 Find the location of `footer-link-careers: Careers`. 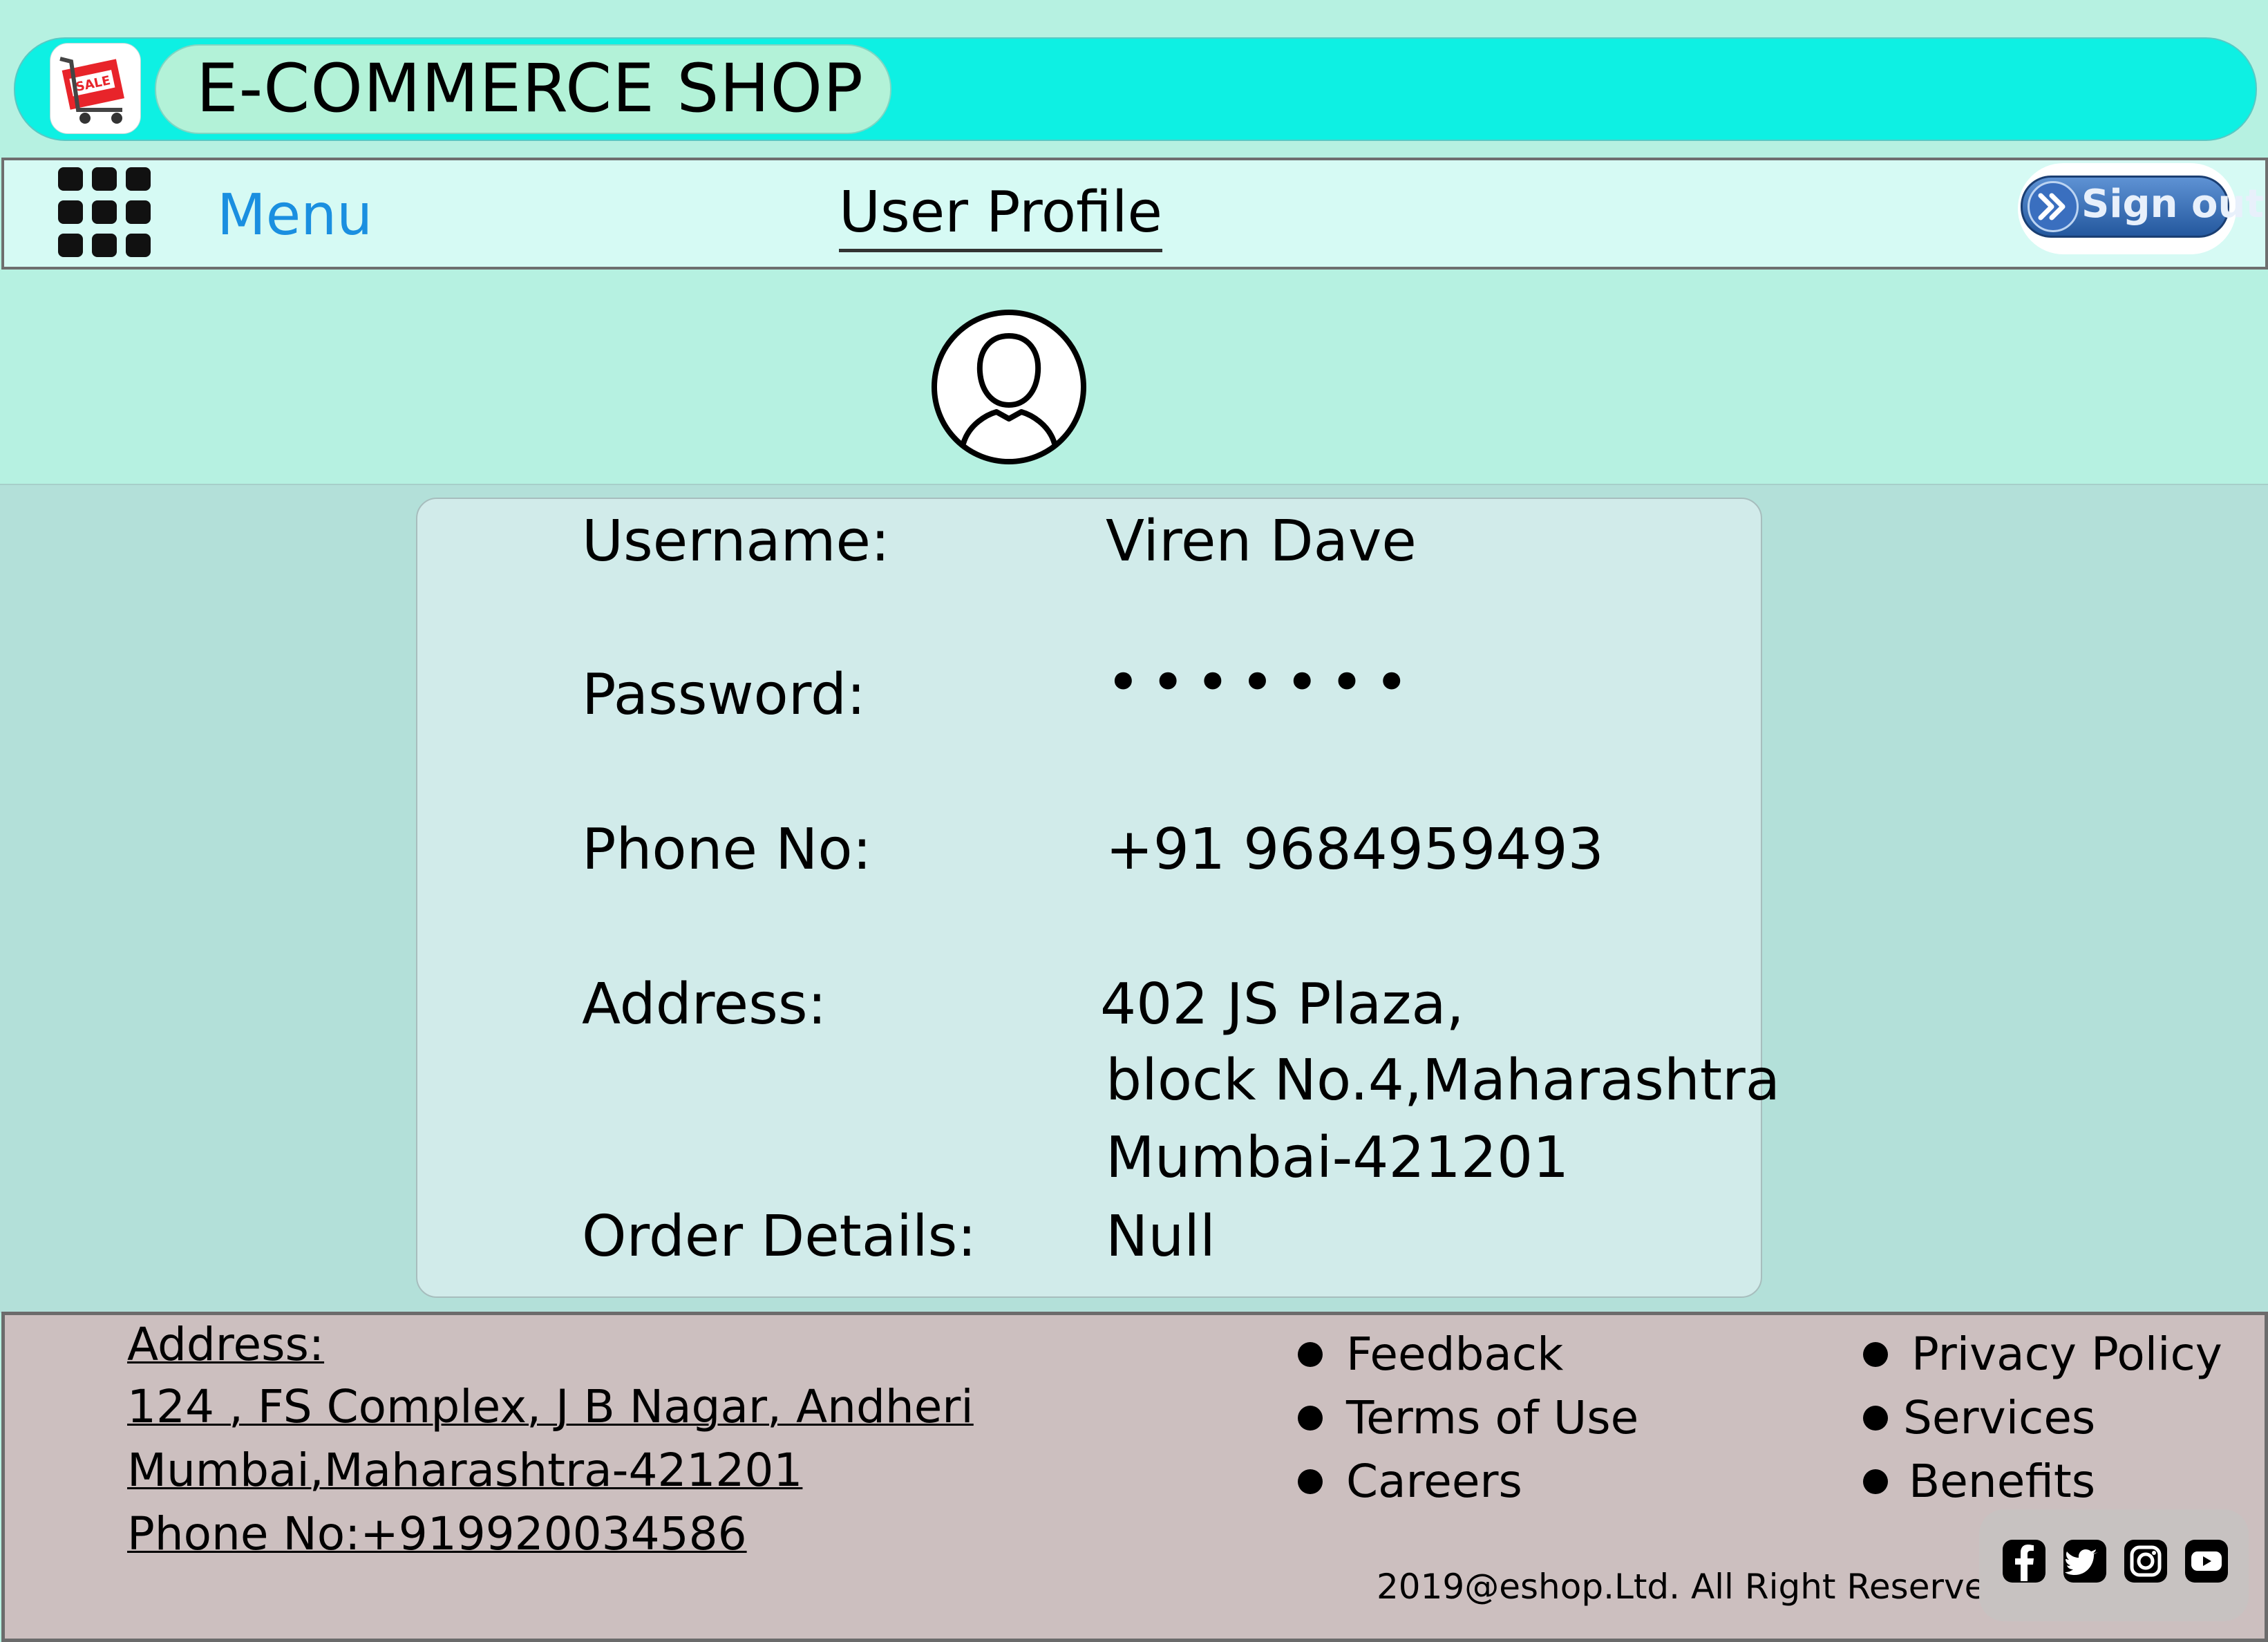

footer-link-careers: Careers is located at coordinates (1434, 1482).